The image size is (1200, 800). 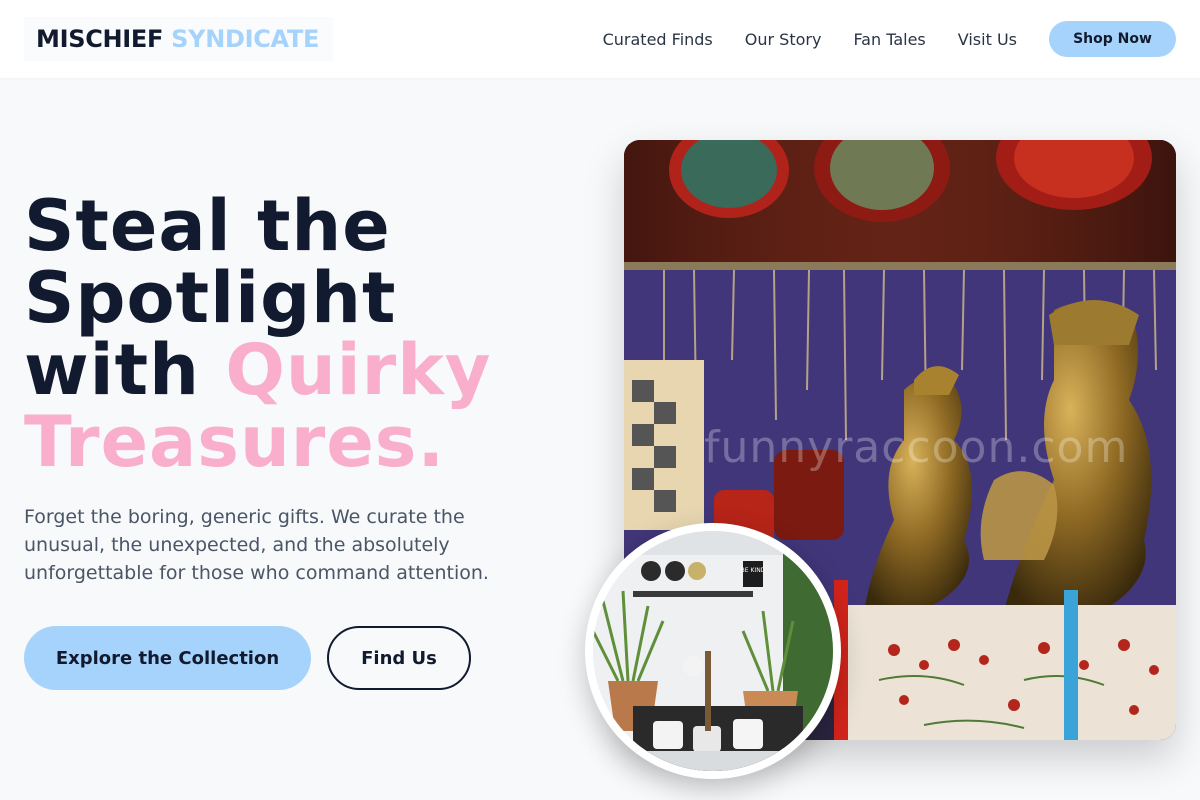 What do you see at coordinates (987, 39) in the screenshot?
I see `nav-link-visit-us: Visit Us` at bounding box center [987, 39].